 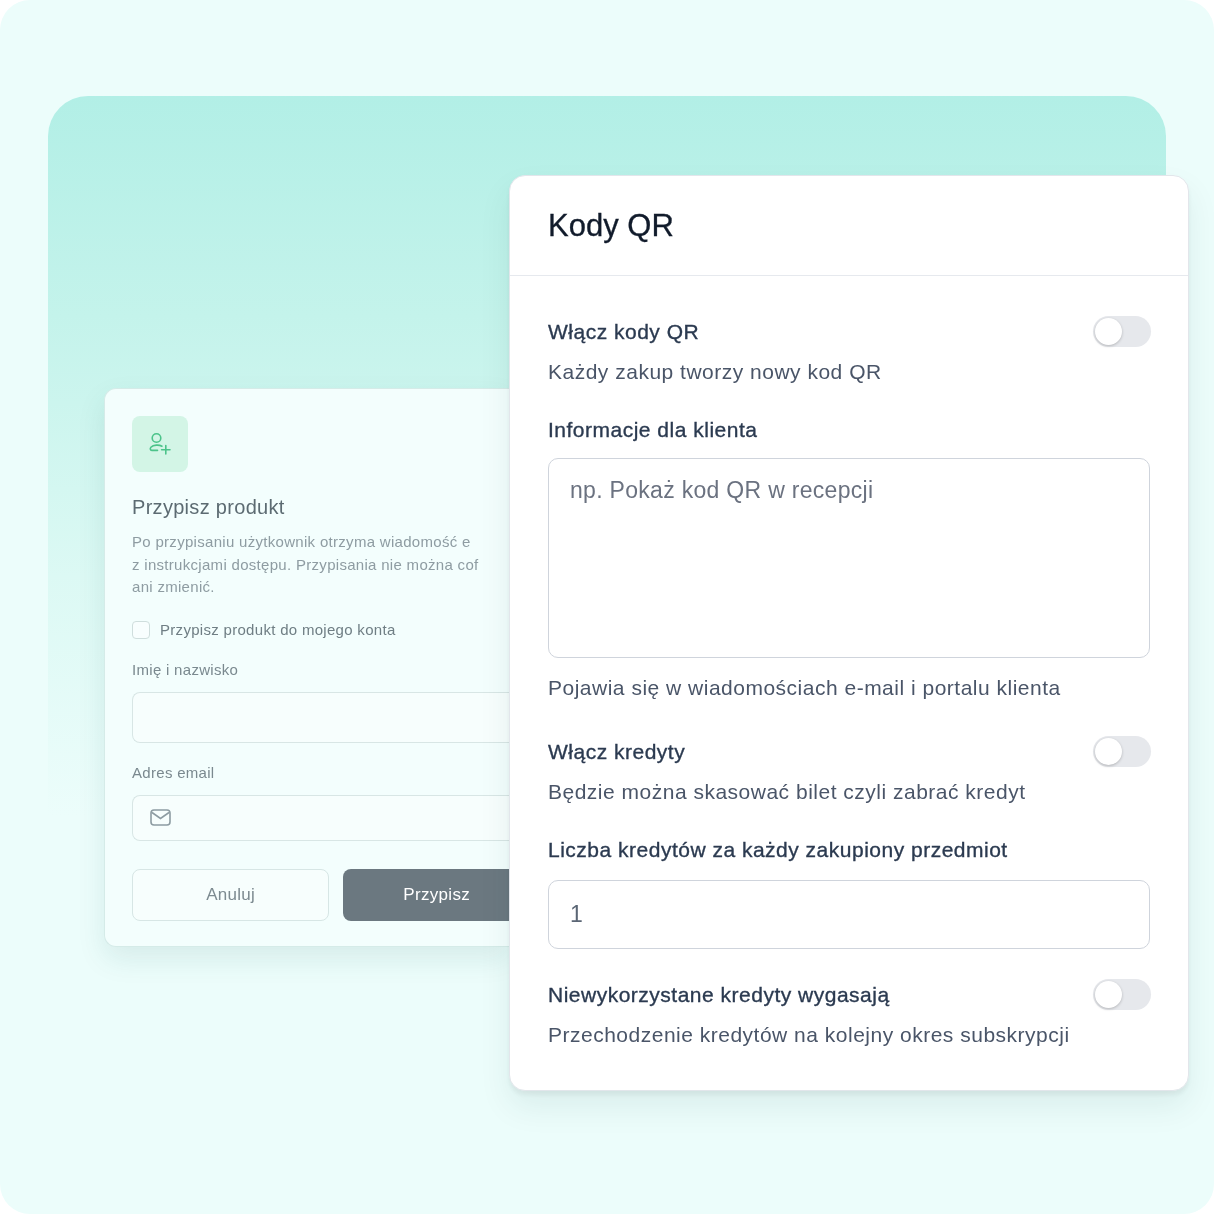 What do you see at coordinates (719, 994) in the screenshot?
I see `setting-label: Niewykorzystane kredyty wygasają` at bounding box center [719, 994].